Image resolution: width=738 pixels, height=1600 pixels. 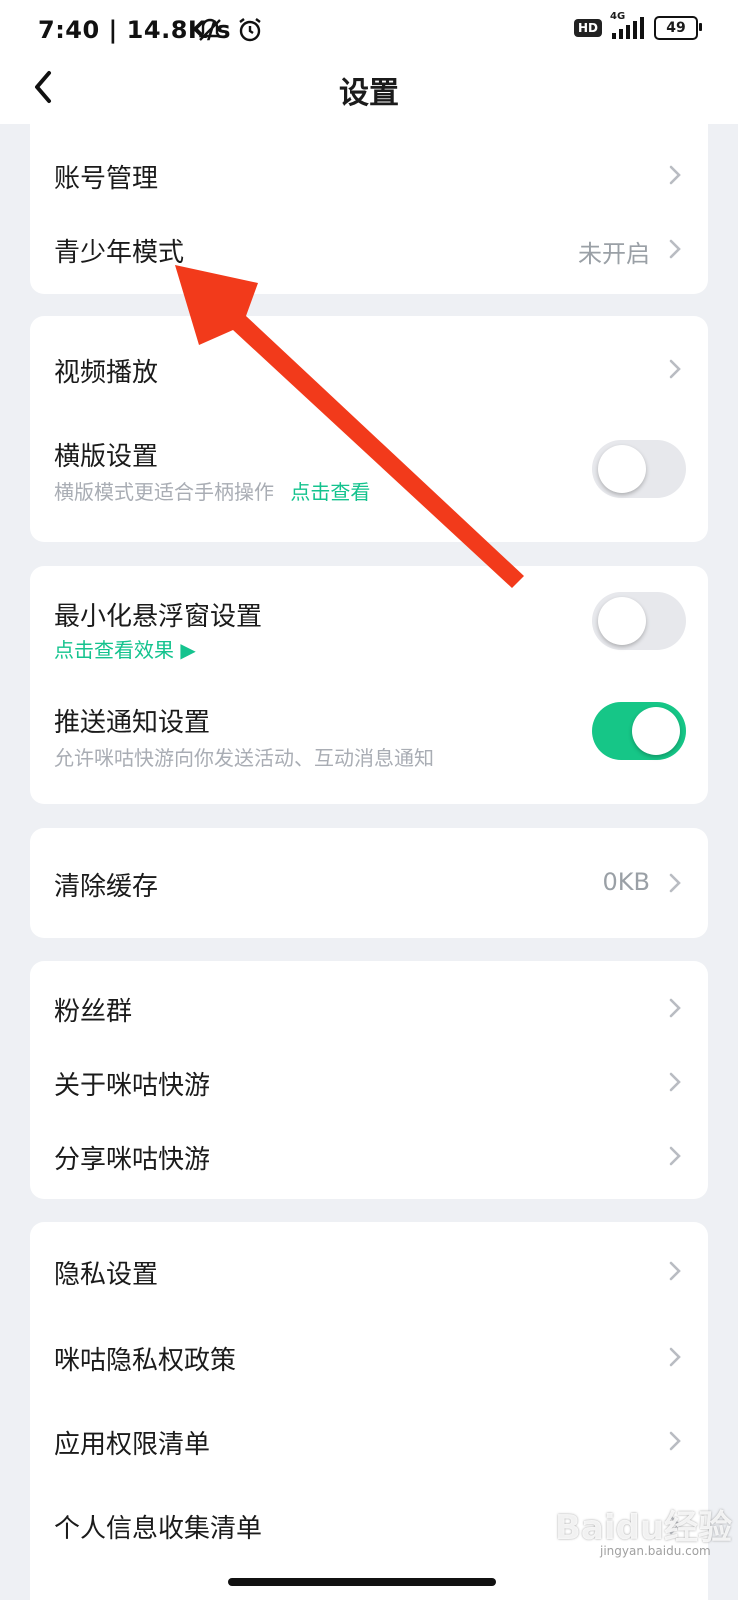 What do you see at coordinates (125, 648) in the screenshot?
I see `float-window-view-link: 点击查看效果 ▶` at bounding box center [125, 648].